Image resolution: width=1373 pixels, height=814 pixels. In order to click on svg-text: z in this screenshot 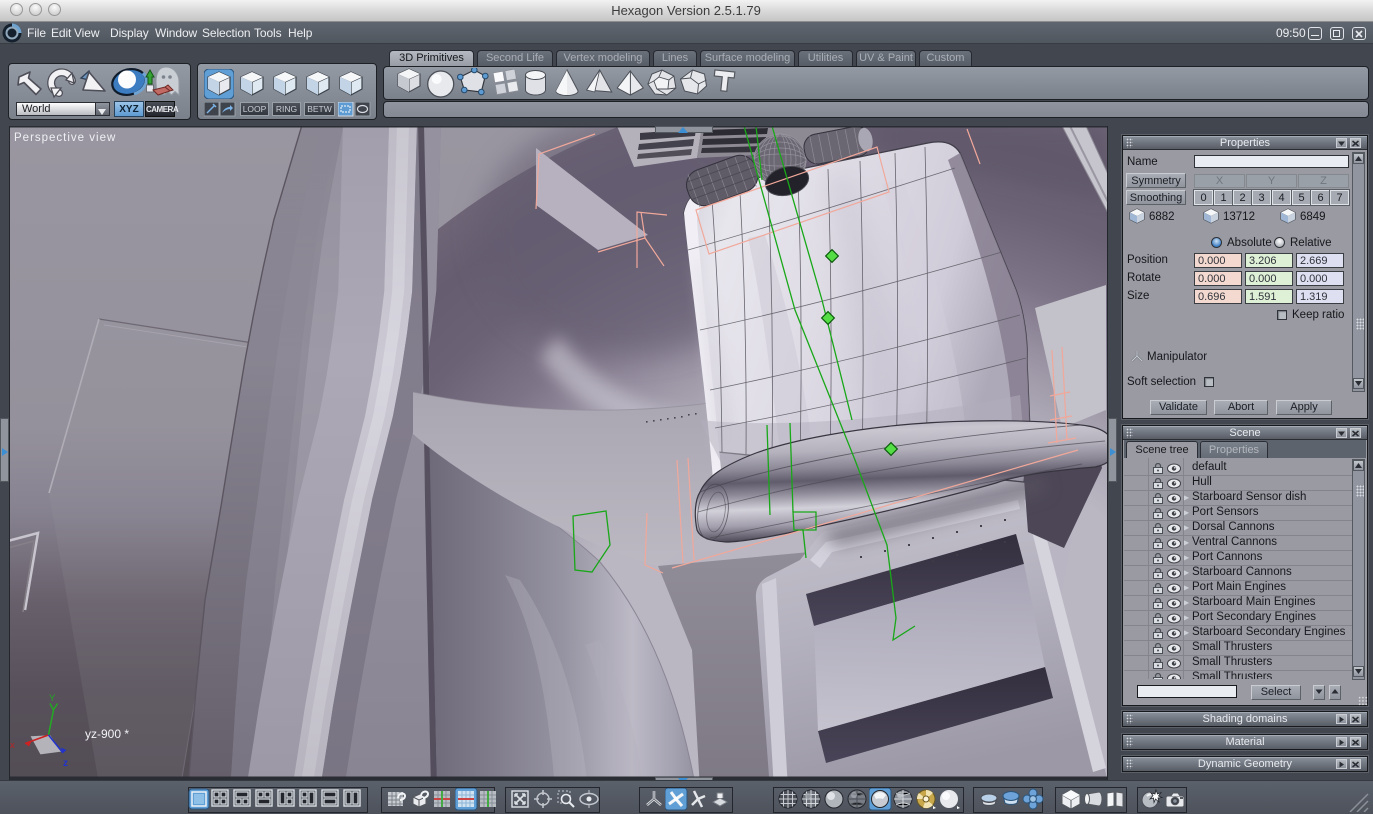, I will do `click(65, 763)`.